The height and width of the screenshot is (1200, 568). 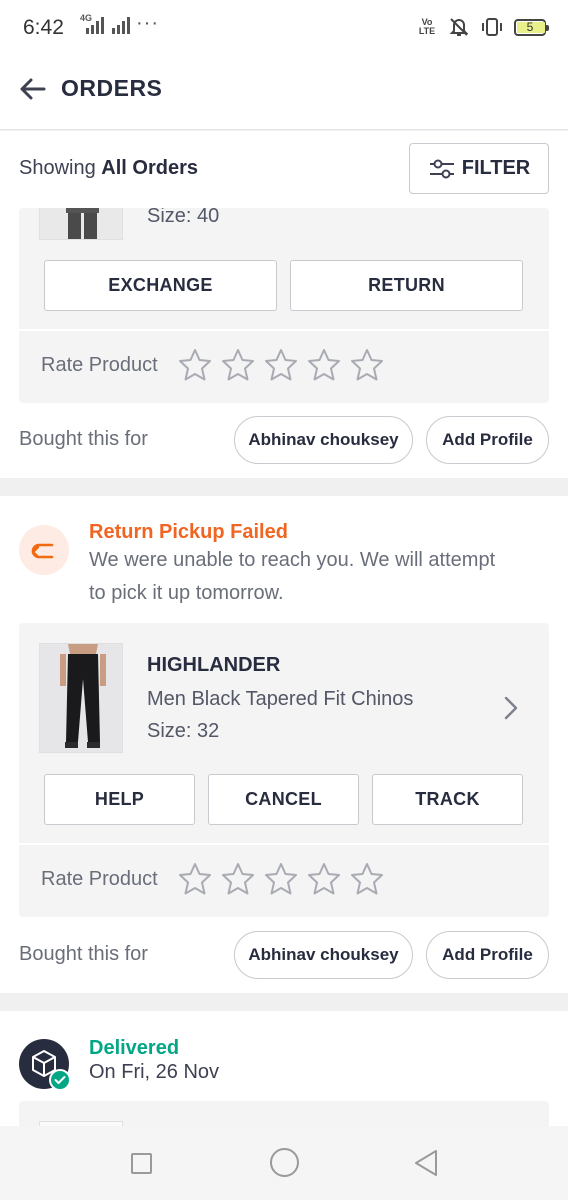 I want to click on battery-icon: 5, so click(x=531, y=27).